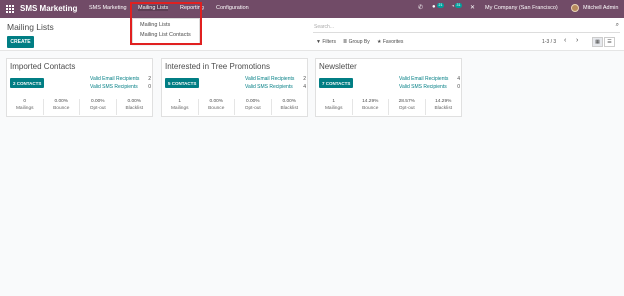 Image resolution: width=624 pixels, height=296 pixels. Describe the element at coordinates (472, 7) in the screenshot. I see `debug-tools-icon: ✕` at that location.